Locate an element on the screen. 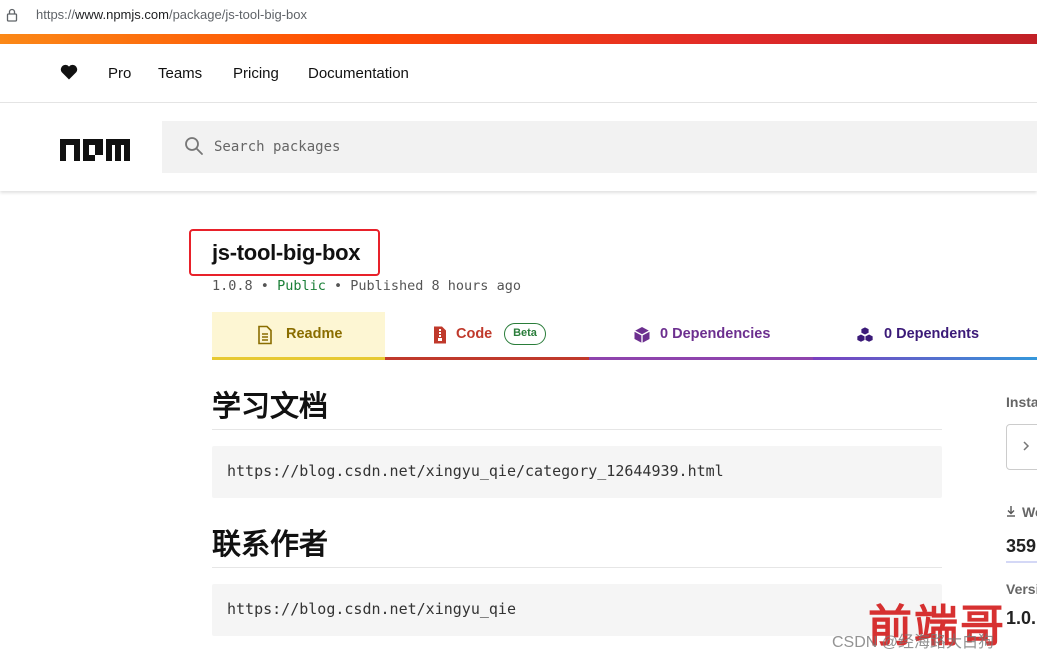 This screenshot has height=656, width=1037. url-host: www.npmjs.com is located at coordinates (122, 14).